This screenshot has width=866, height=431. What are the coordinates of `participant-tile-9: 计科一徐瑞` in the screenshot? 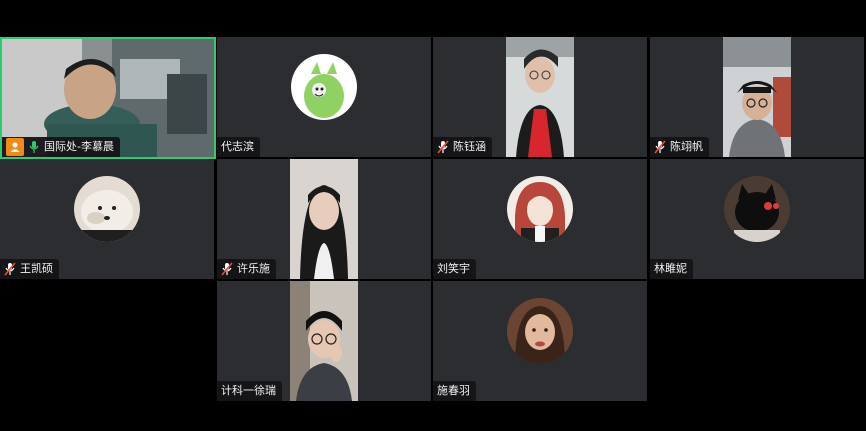 It's located at (324, 341).